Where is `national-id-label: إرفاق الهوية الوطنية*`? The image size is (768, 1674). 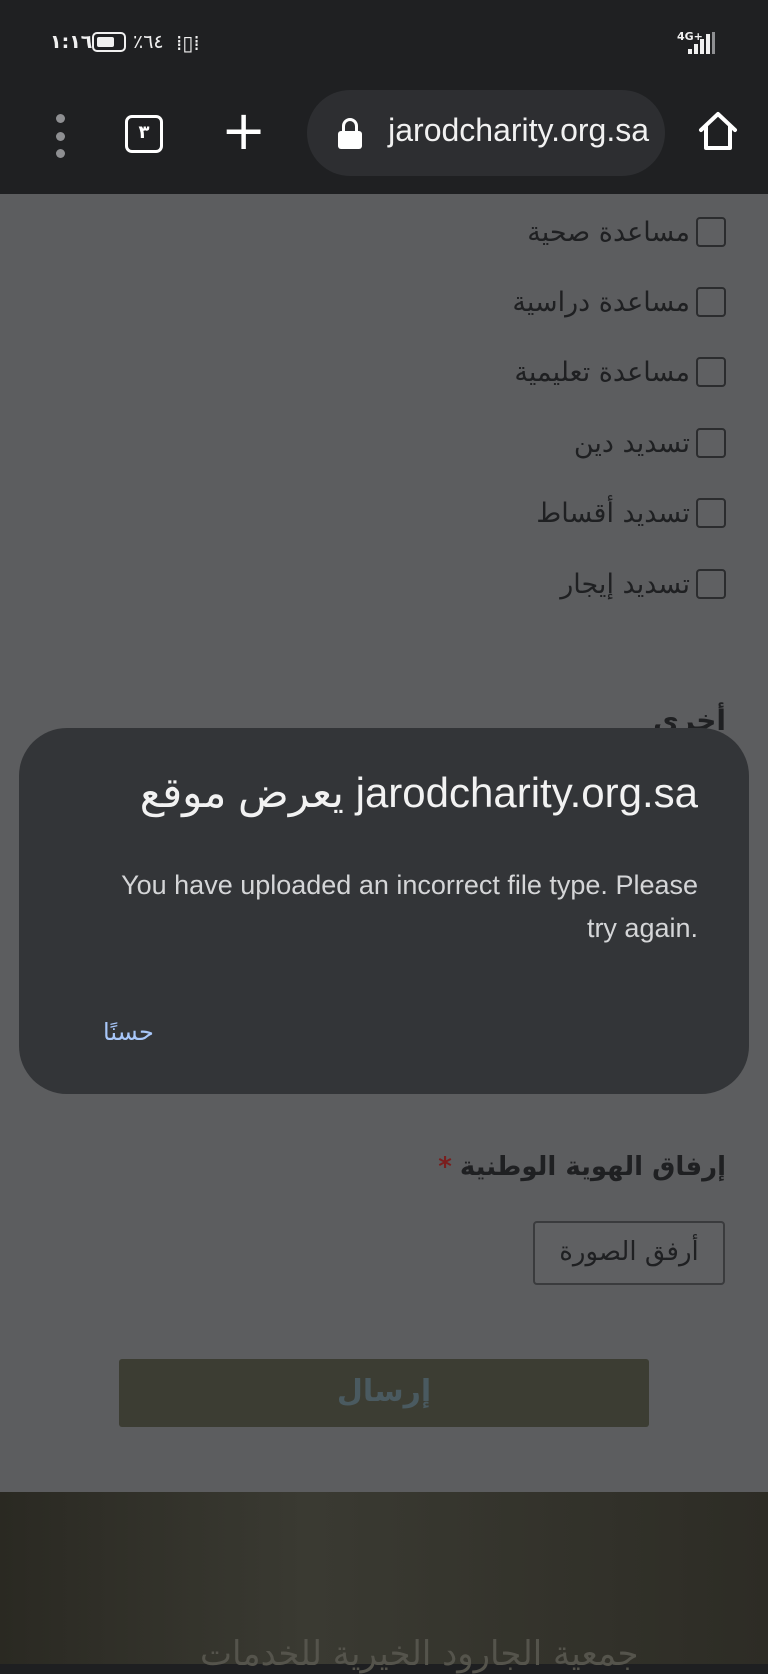
national-id-label: إرفاق الهوية الوطنية* is located at coordinates (582, 1167).